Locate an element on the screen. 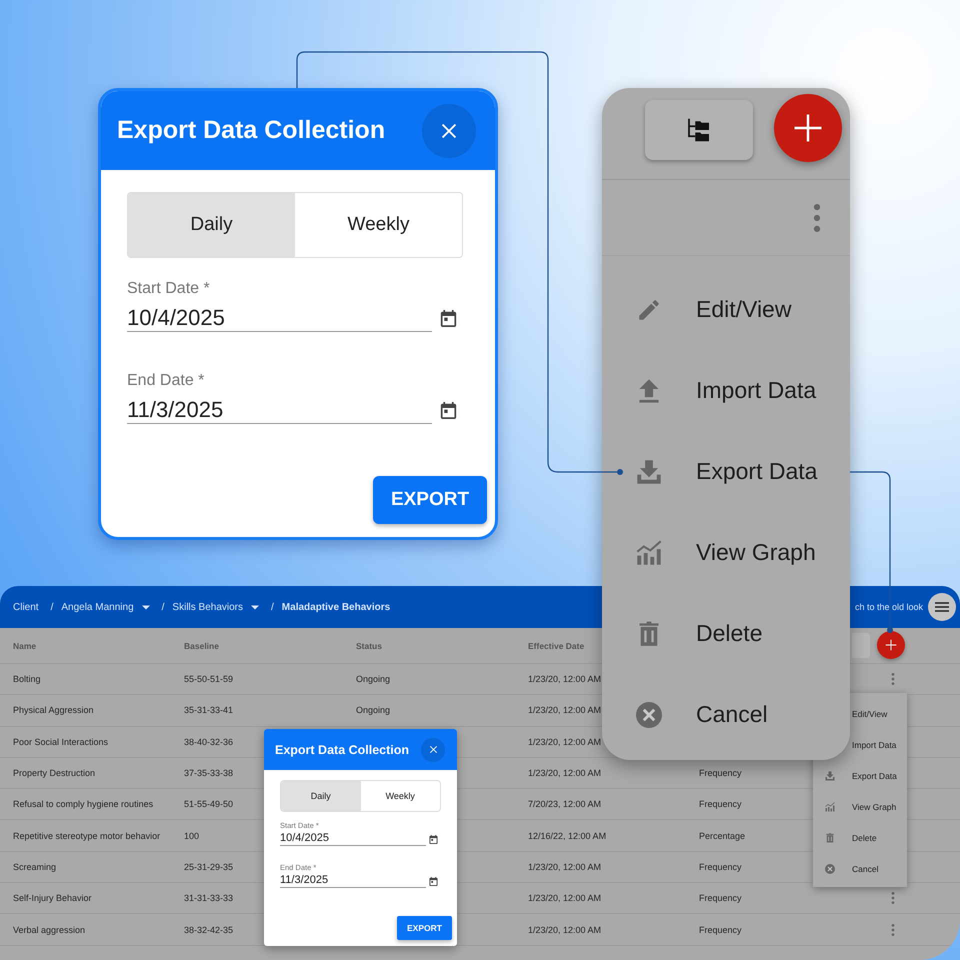 The height and width of the screenshot is (960, 960). field-label: Start Date * is located at coordinates (169, 289).